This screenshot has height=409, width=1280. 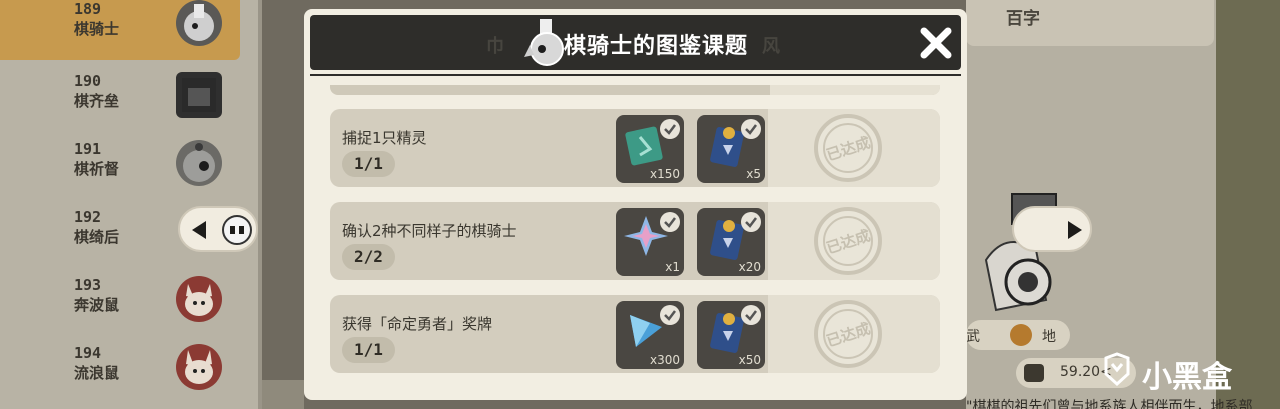 What do you see at coordinates (237, 230) in the screenshot?
I see `queen-icon` at bounding box center [237, 230].